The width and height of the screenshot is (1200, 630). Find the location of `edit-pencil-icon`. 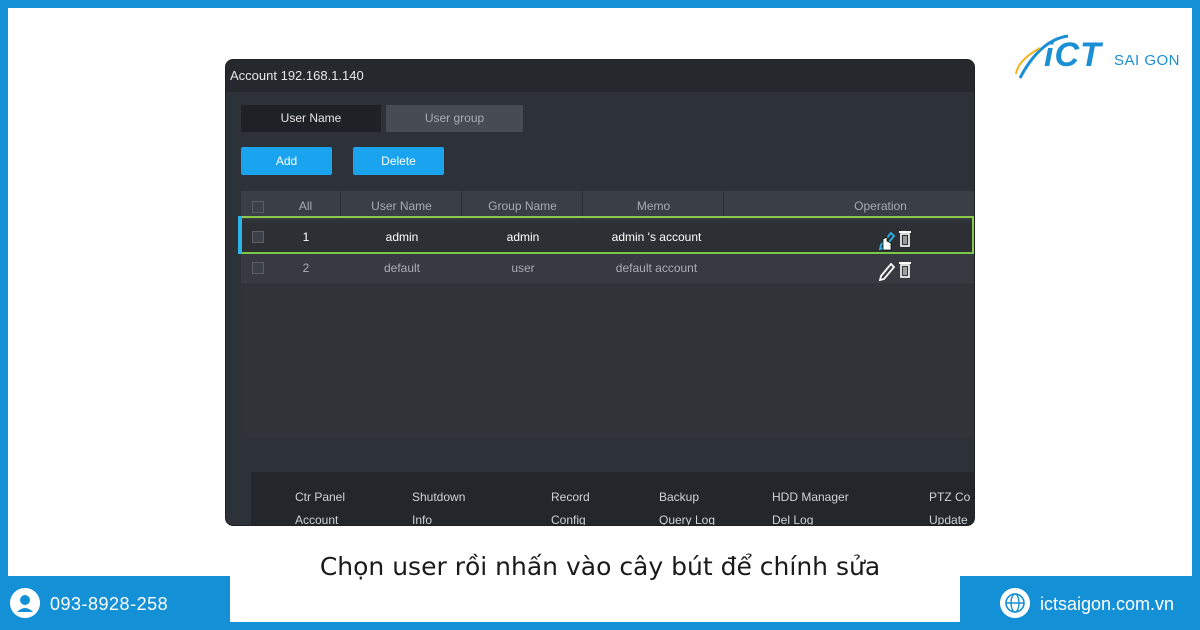

edit-pencil-icon is located at coordinates (887, 272).